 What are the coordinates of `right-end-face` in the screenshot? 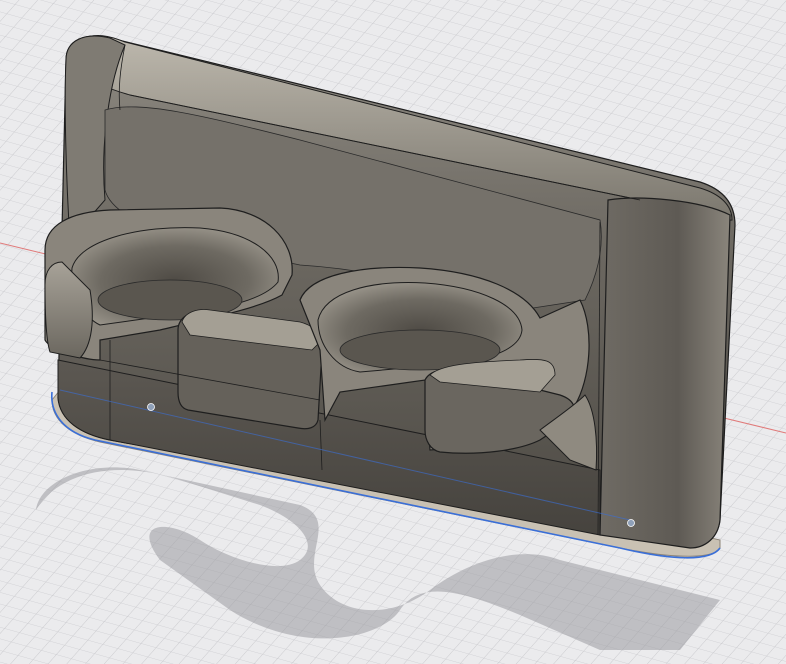 It's located at (665, 373).